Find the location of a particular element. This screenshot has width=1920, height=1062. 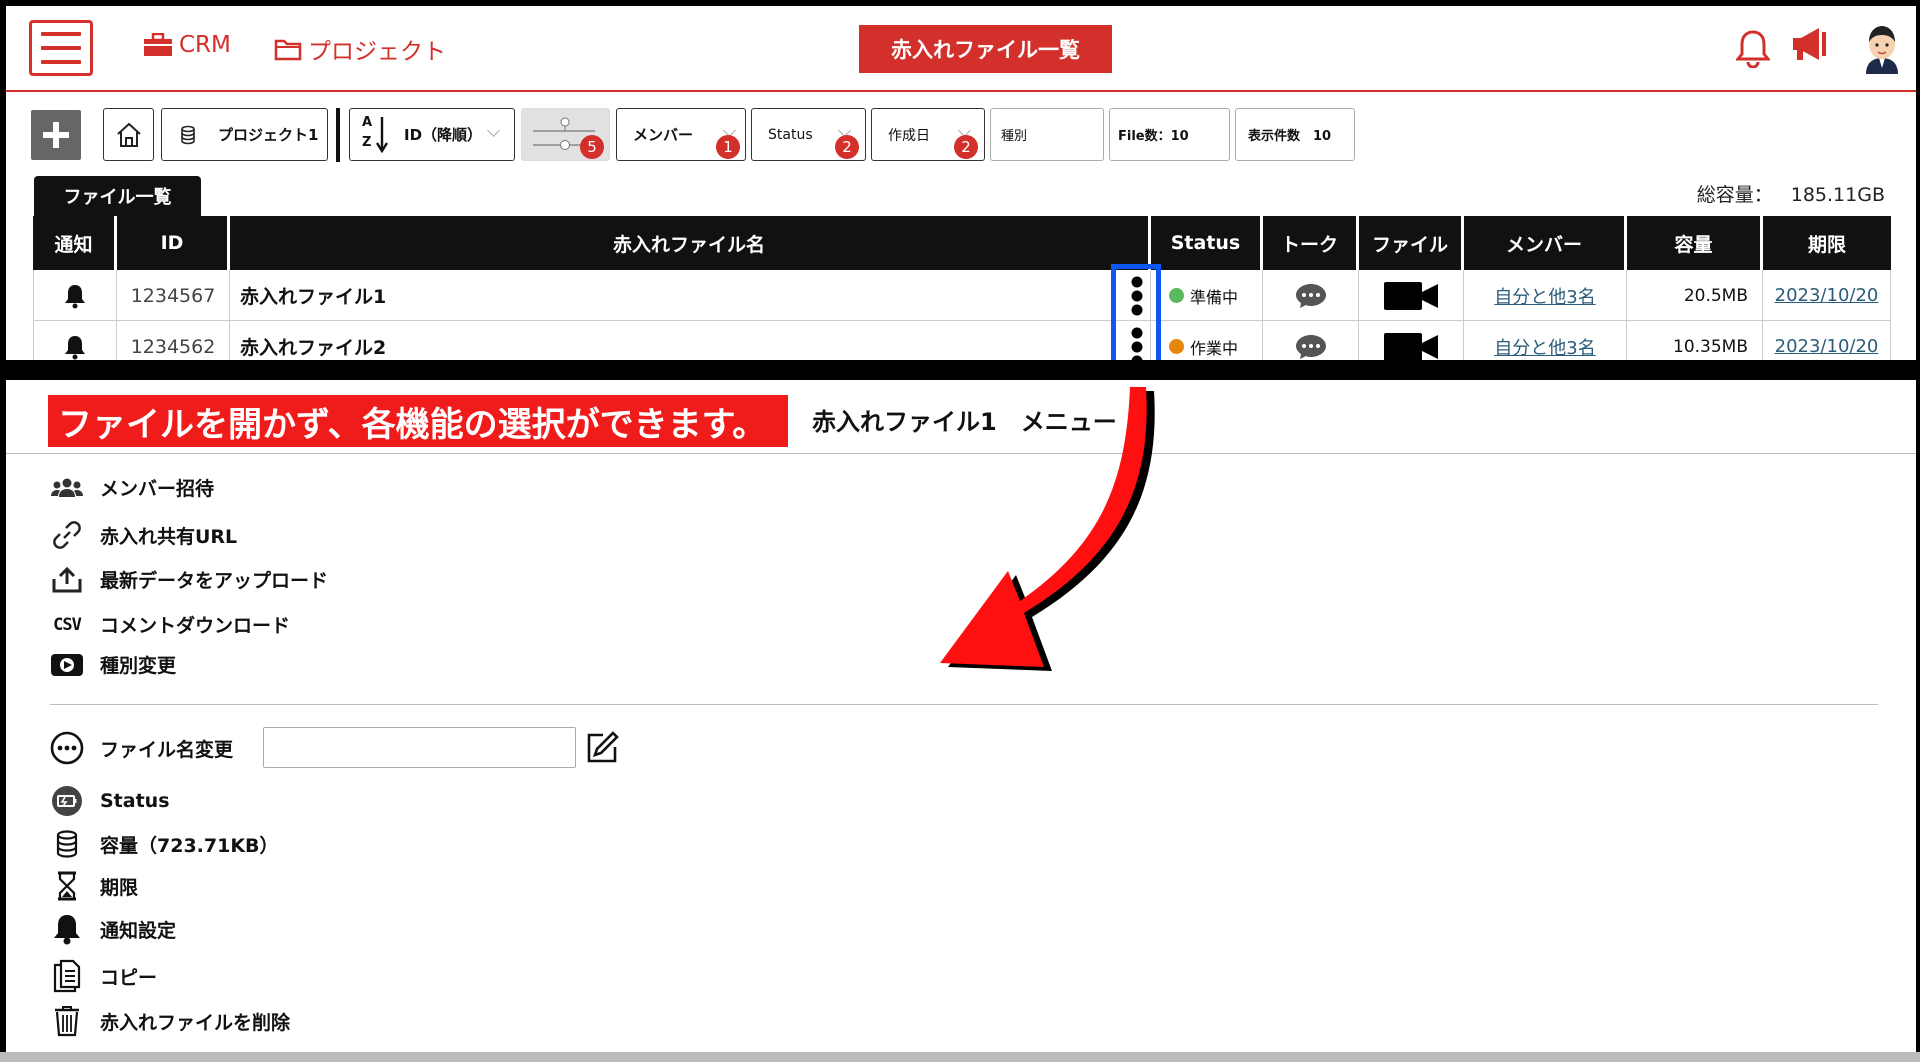

copy-icon is located at coordinates (67, 976).